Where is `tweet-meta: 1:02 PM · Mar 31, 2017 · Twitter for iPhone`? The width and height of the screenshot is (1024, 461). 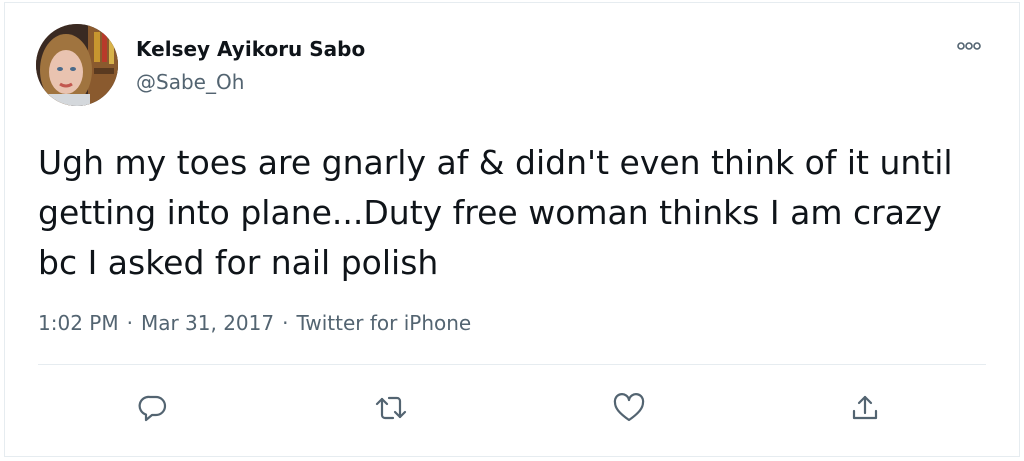 tweet-meta: 1:02 PM · Mar 31, 2017 · Twitter for iPhone is located at coordinates (254, 323).